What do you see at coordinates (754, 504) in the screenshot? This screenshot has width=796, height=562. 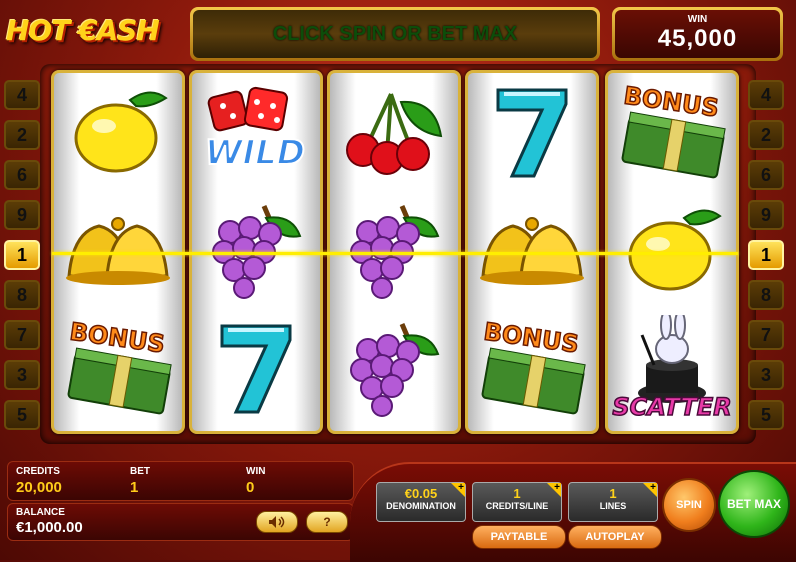 I see `bet-max-button: BET MAX` at bounding box center [754, 504].